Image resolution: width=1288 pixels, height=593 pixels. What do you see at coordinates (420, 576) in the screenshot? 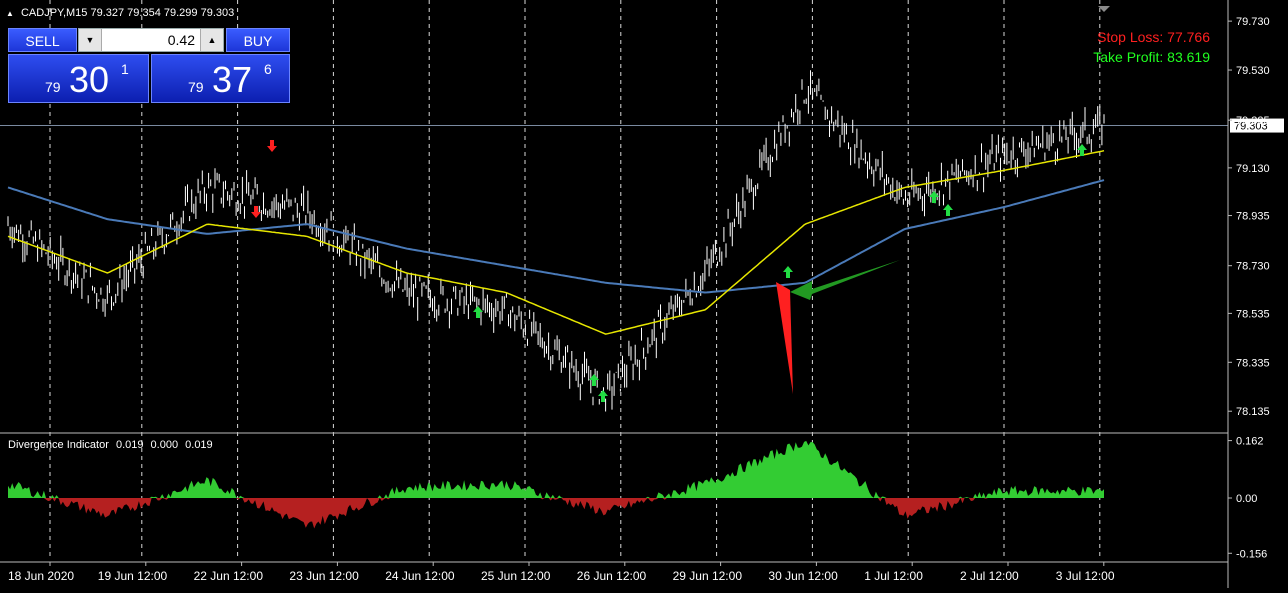
I see `time-tick-label: 24 Jun 12:00` at bounding box center [420, 576].